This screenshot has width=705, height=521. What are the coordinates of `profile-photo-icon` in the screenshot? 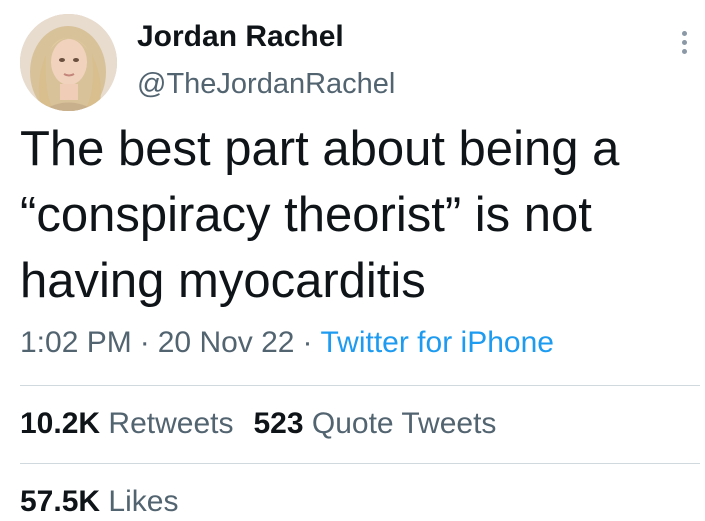 It's located at (68, 62).